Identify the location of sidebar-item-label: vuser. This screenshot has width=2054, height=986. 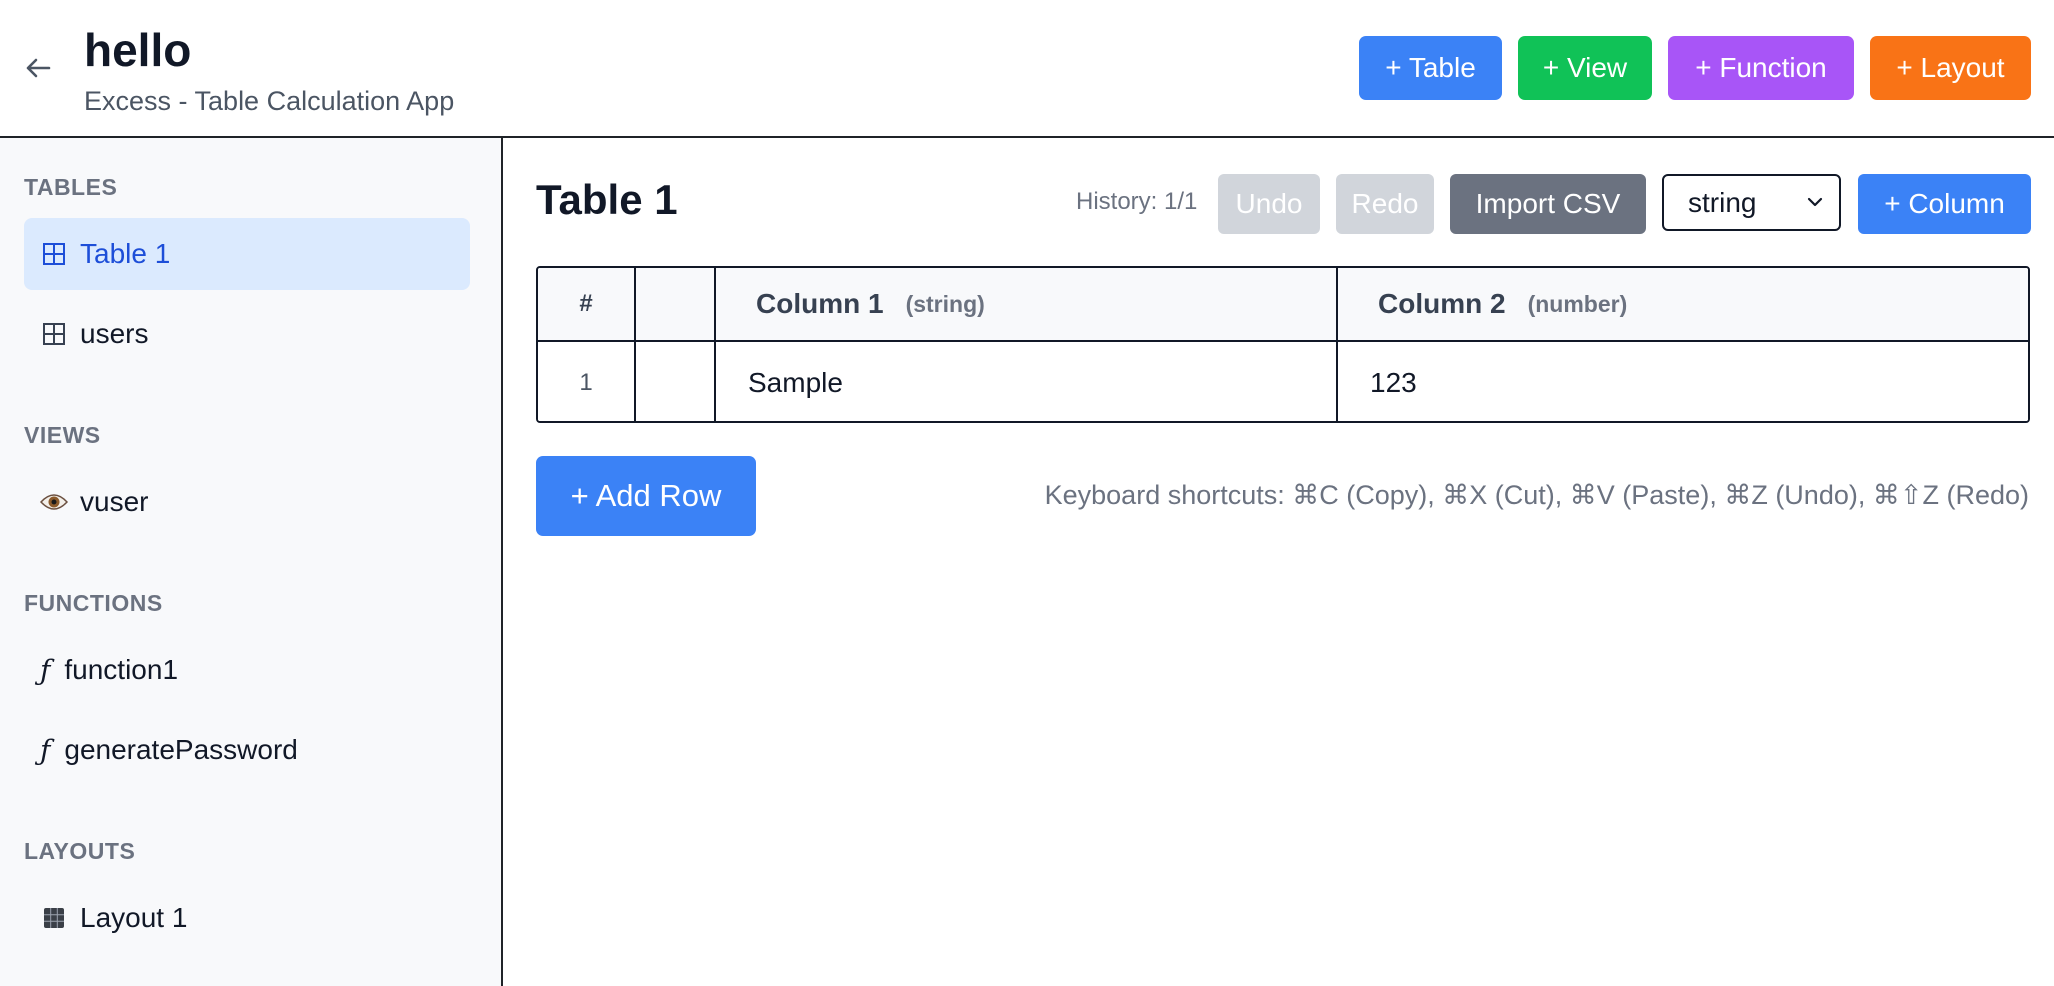
(114, 501).